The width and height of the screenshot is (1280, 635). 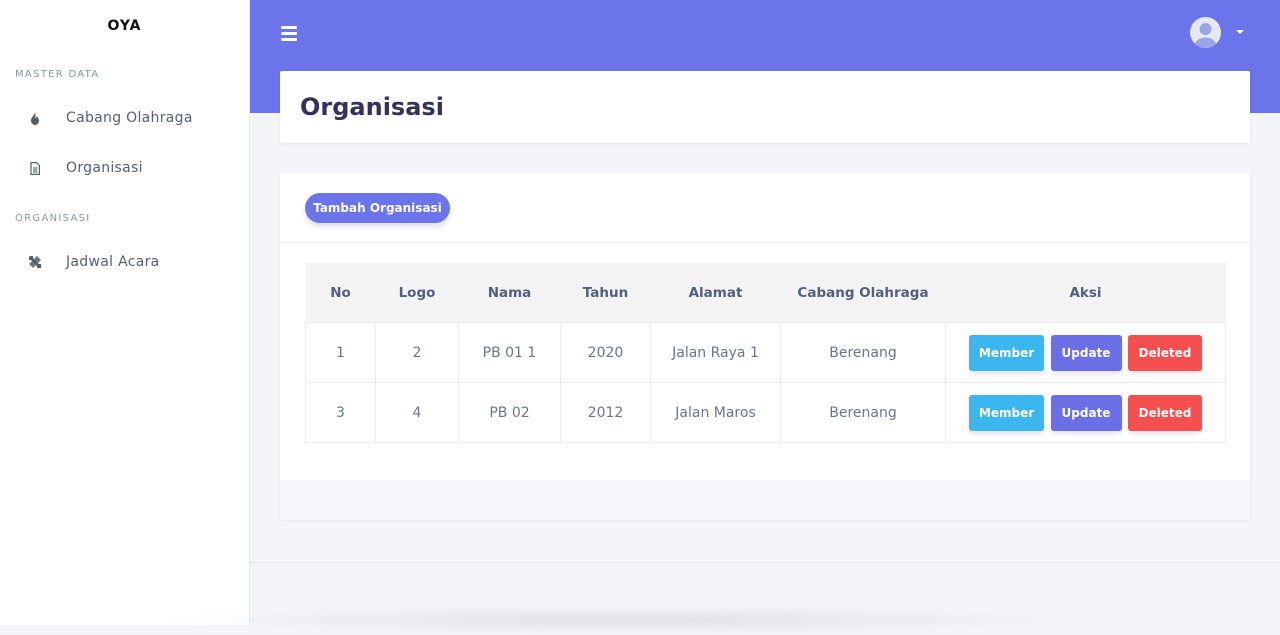 I want to click on sidebar-item-organisasi: Organisasi, so click(x=124, y=168).